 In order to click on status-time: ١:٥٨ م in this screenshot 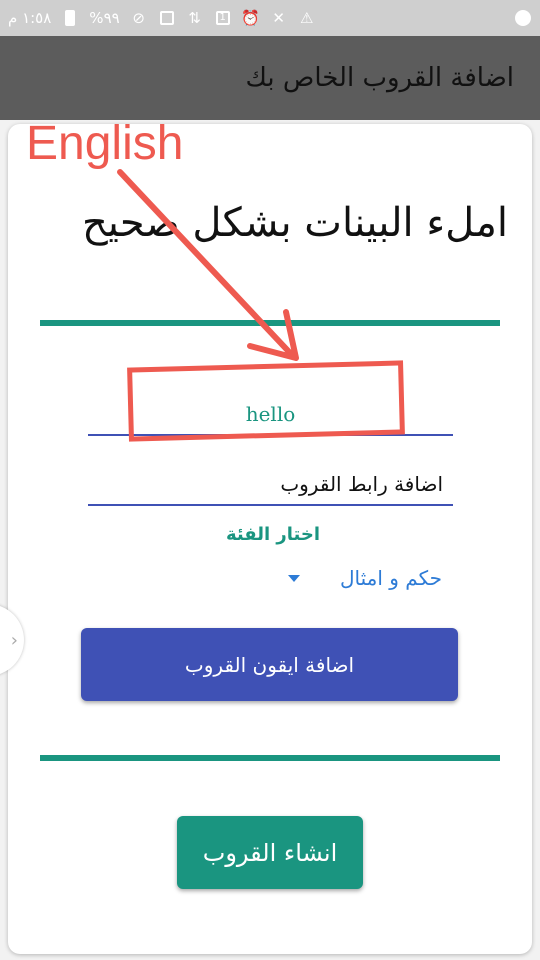, I will do `click(30, 18)`.